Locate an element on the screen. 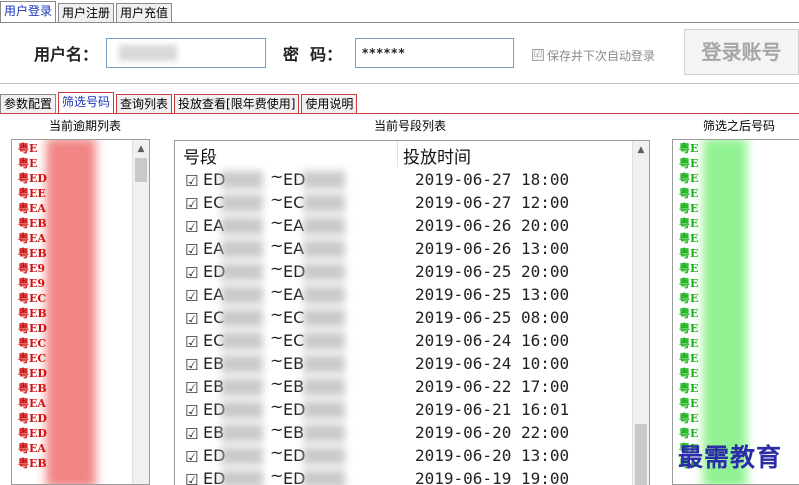  grid-row: ☑ EC ~ EC 2019-06-25 08:00 is located at coordinates (404, 317).